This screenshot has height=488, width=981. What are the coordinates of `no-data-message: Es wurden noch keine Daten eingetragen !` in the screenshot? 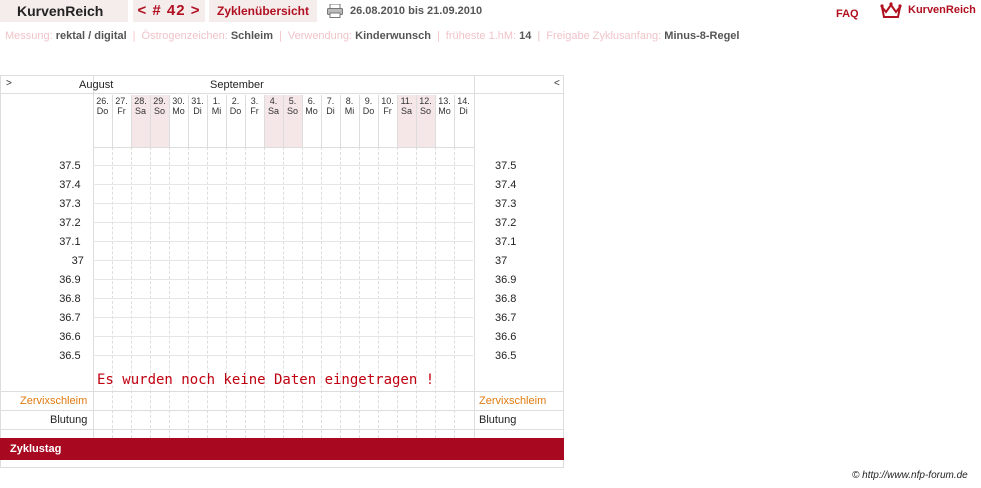 It's located at (266, 380).